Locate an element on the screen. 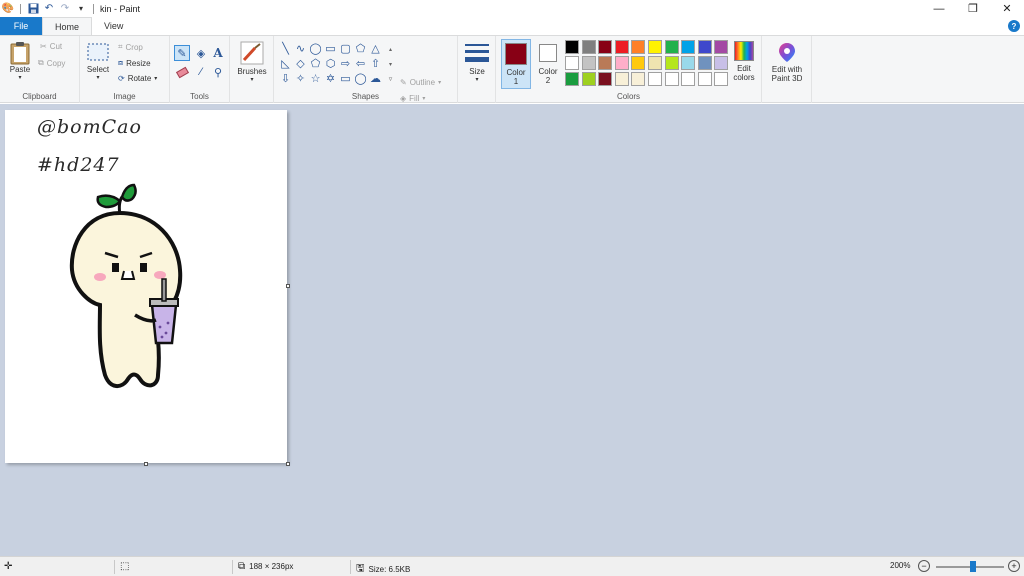 The height and width of the screenshot is (576, 1024). scroll-up-icon: ▴ is located at coordinates (390, 49).